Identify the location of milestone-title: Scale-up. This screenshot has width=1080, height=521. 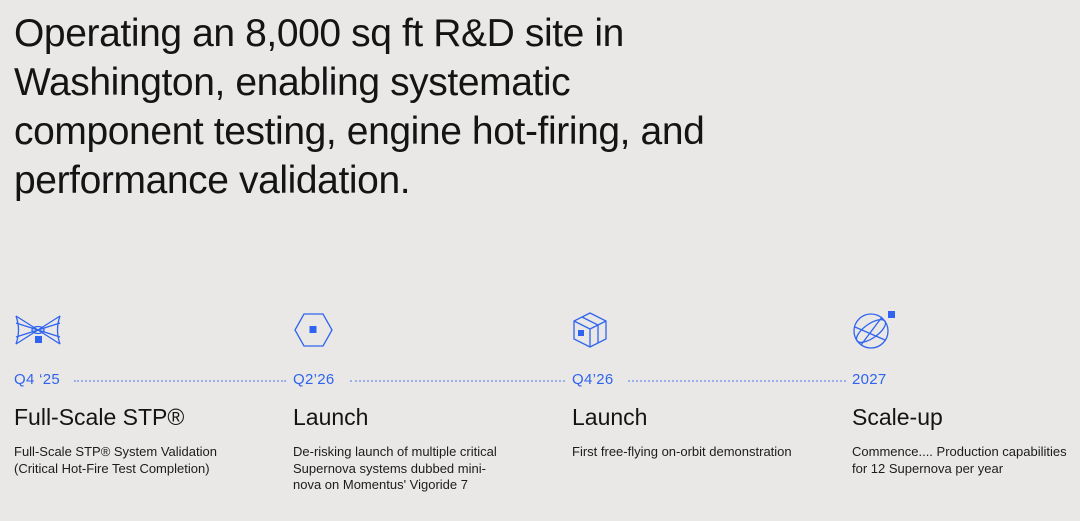
(897, 417).